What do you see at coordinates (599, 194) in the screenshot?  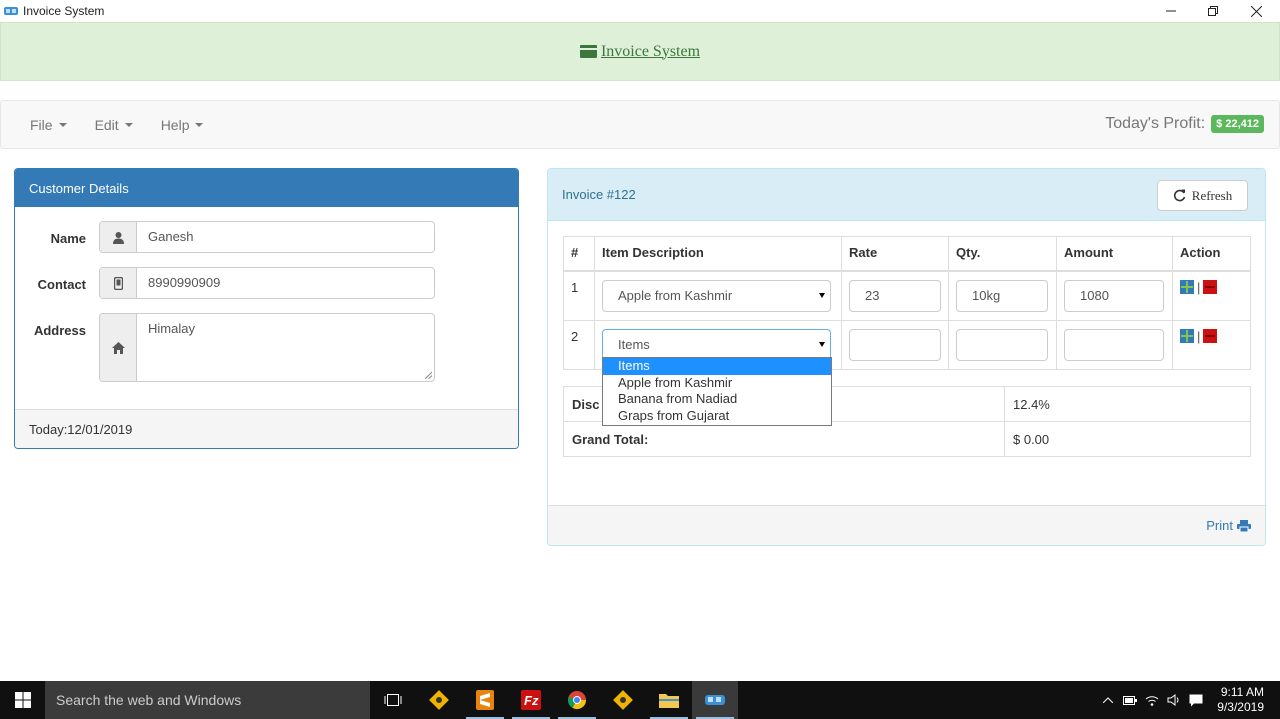 I see `invoice-title: Invoice #122` at bounding box center [599, 194].